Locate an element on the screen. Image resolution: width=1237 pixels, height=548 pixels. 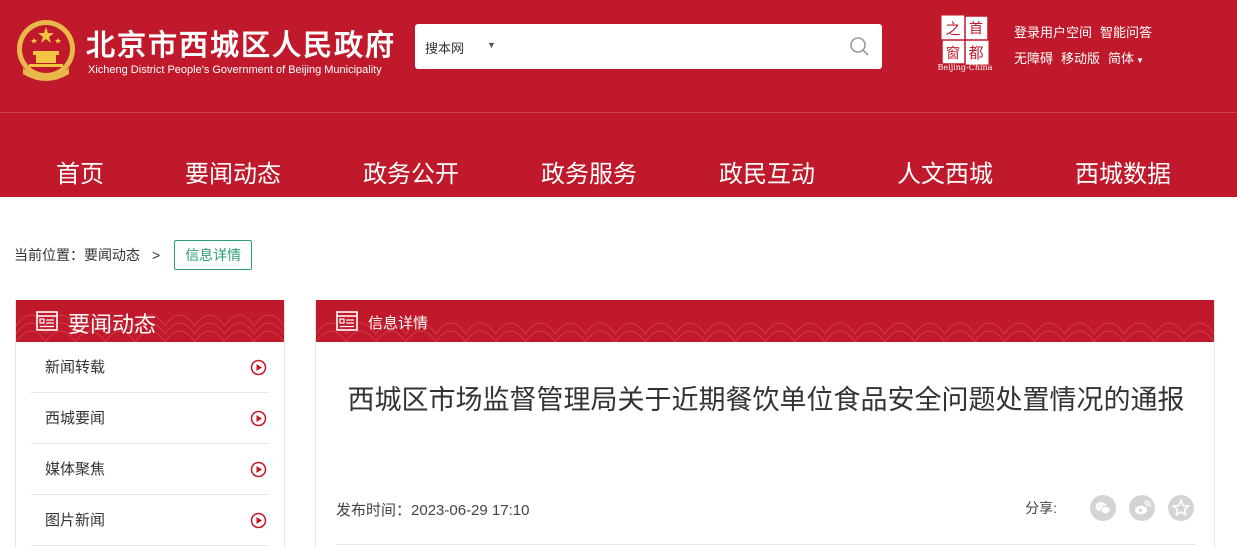
share-bar: 分享: is located at coordinates (1109, 508).